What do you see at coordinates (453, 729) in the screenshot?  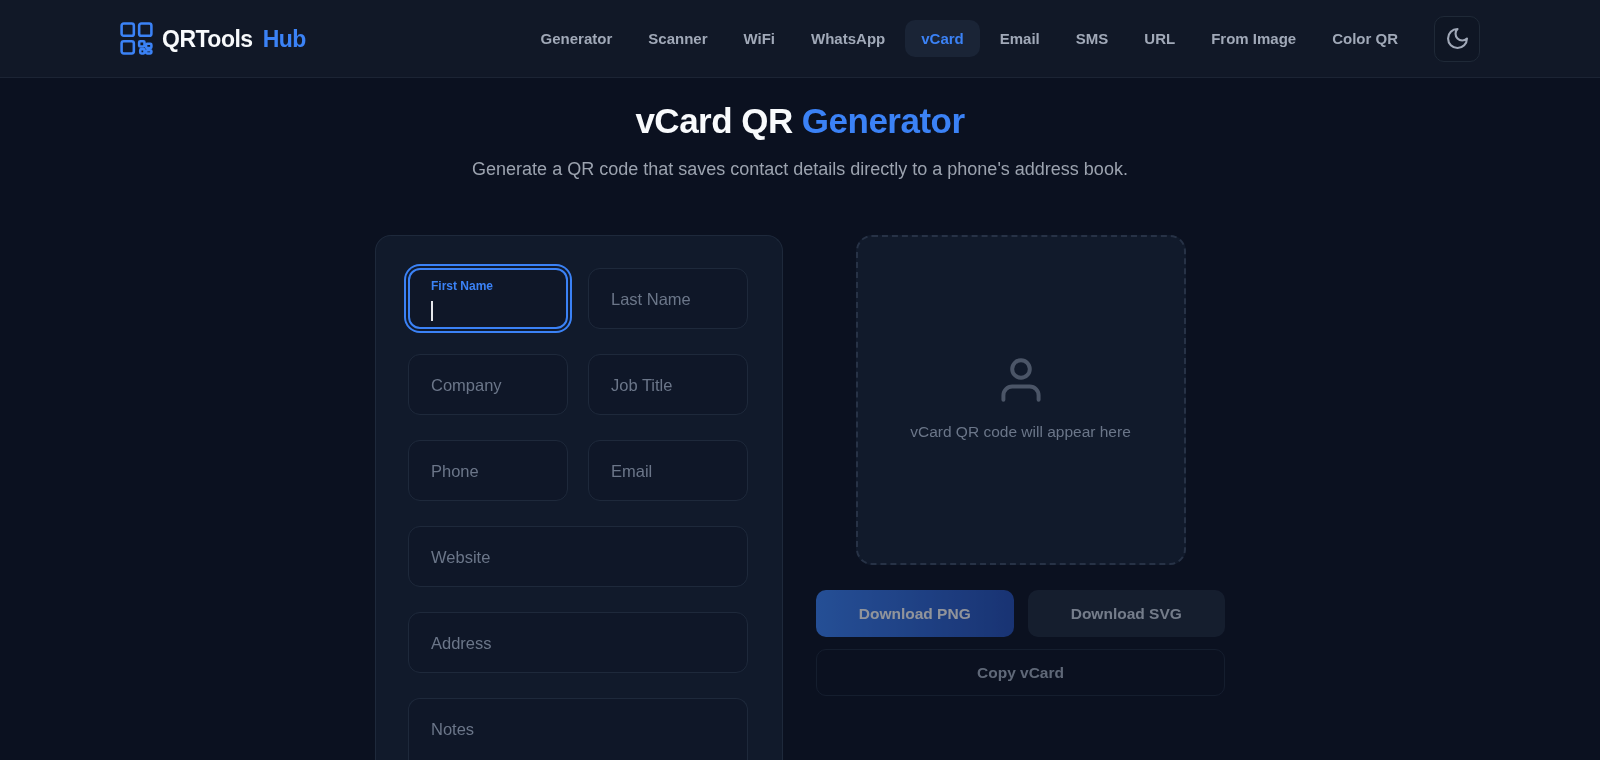 I see `field-label: Notes` at bounding box center [453, 729].